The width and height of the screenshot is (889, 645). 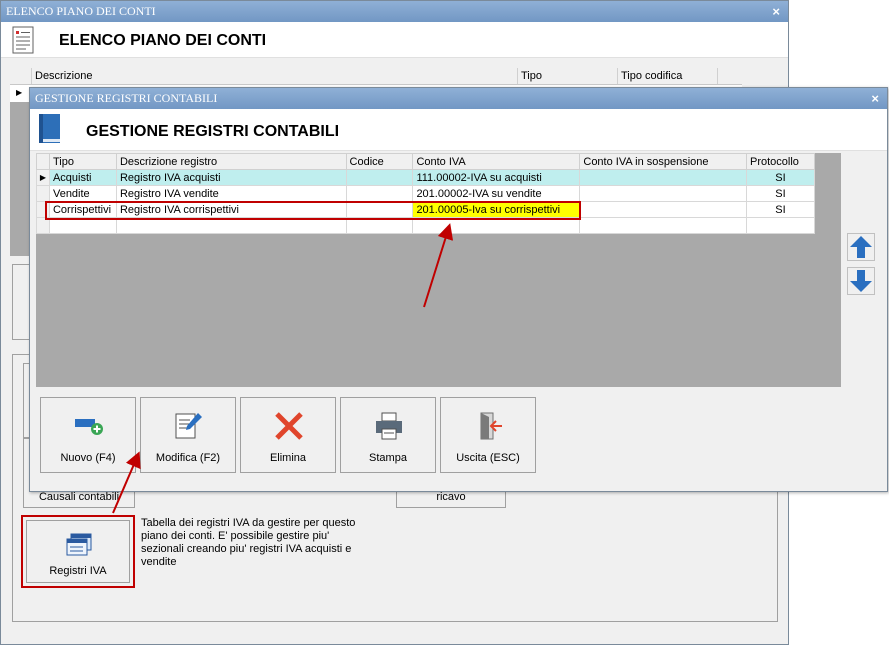 What do you see at coordinates (213, 131) in the screenshot?
I see `gestione-registri-header-title: GESTIONE REGISTRI CONTABILI` at bounding box center [213, 131].